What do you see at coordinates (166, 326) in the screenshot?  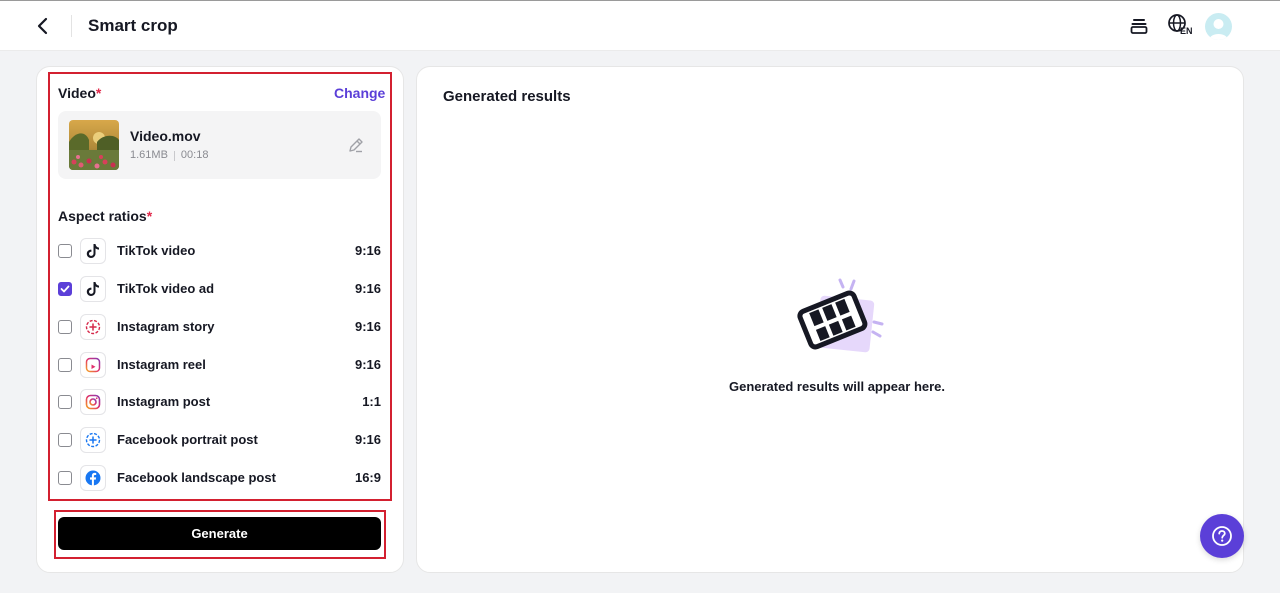 I see `ratio-label: Instagram story` at bounding box center [166, 326].